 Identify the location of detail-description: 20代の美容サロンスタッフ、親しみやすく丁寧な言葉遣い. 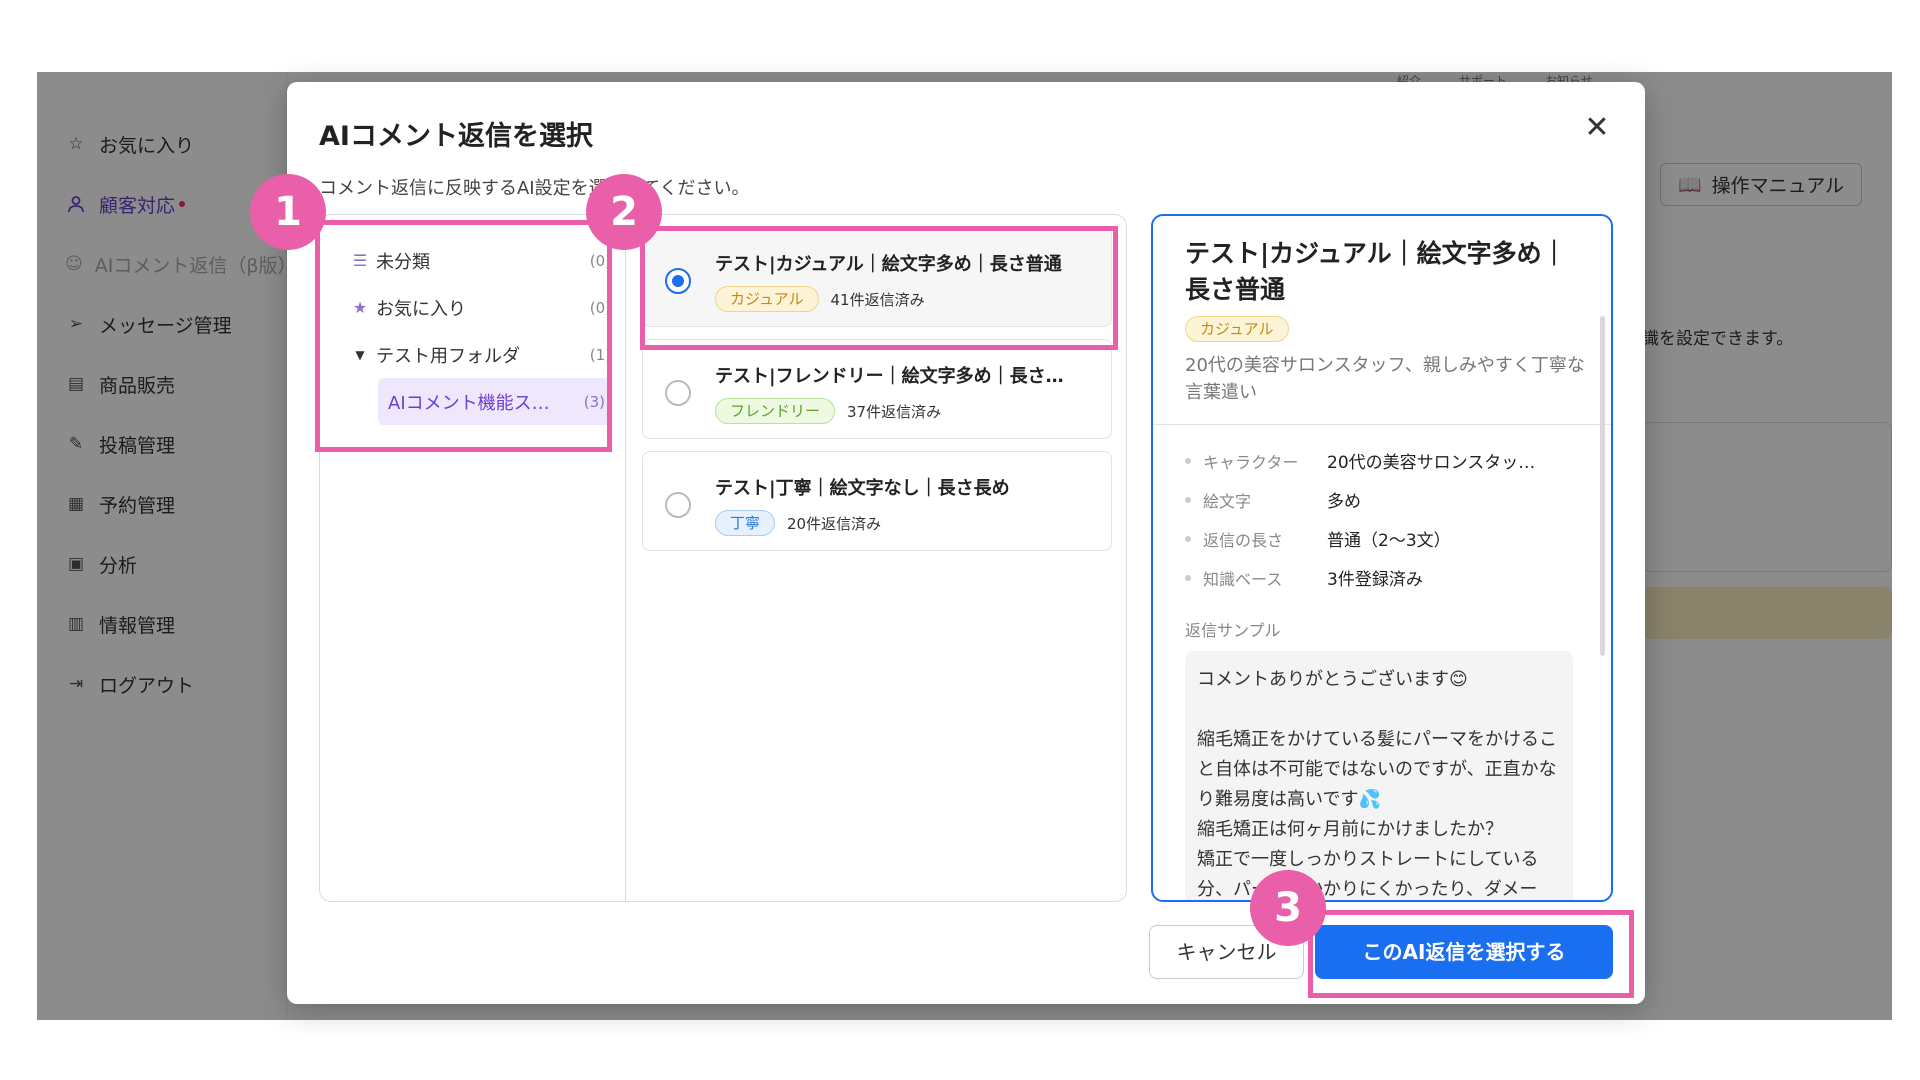
(1385, 379).